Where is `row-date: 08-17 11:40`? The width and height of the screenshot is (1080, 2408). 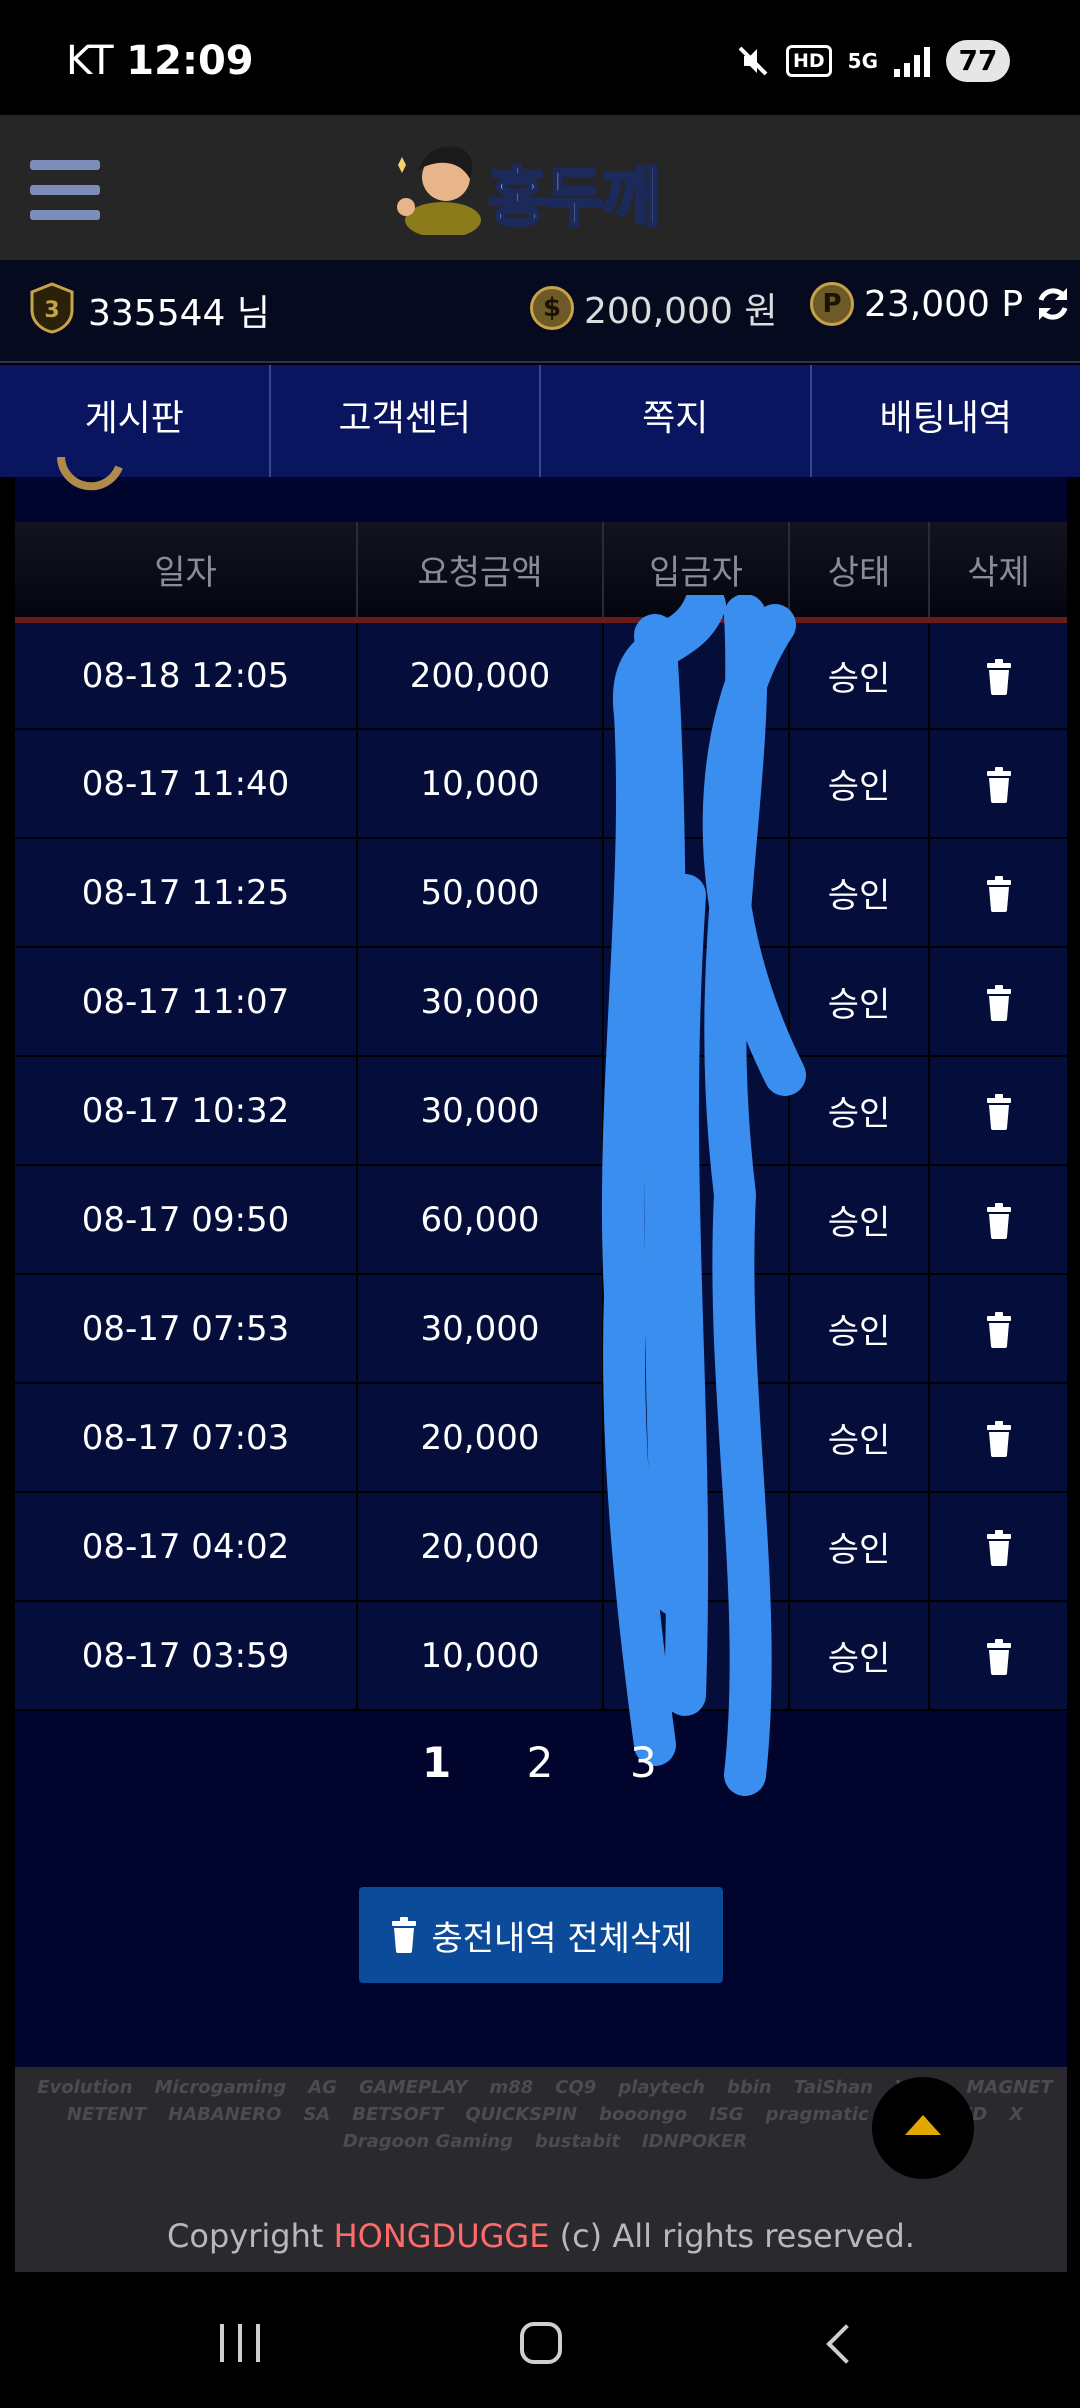
row-date: 08-17 11:40 is located at coordinates (186, 784).